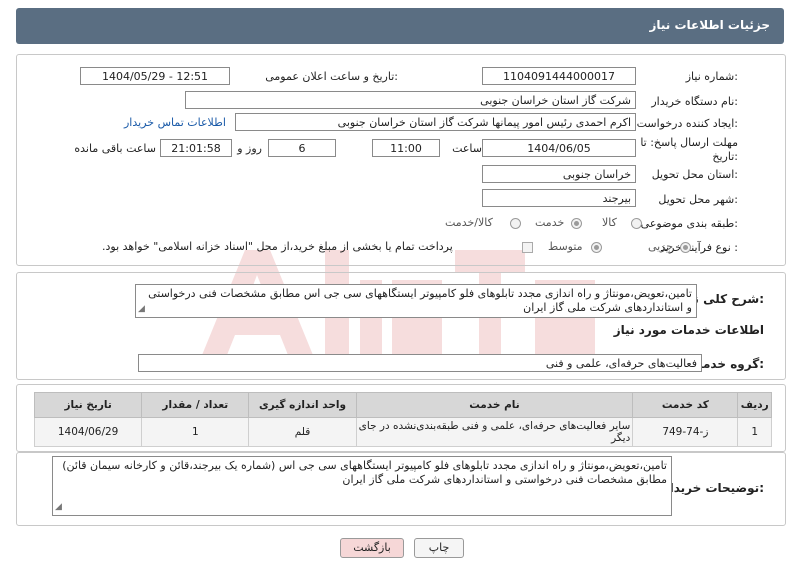  Describe the element at coordinates (689, 142) in the screenshot. I see `deadline-label-line1: مهلت ارسال پاسخ: تا` at that location.